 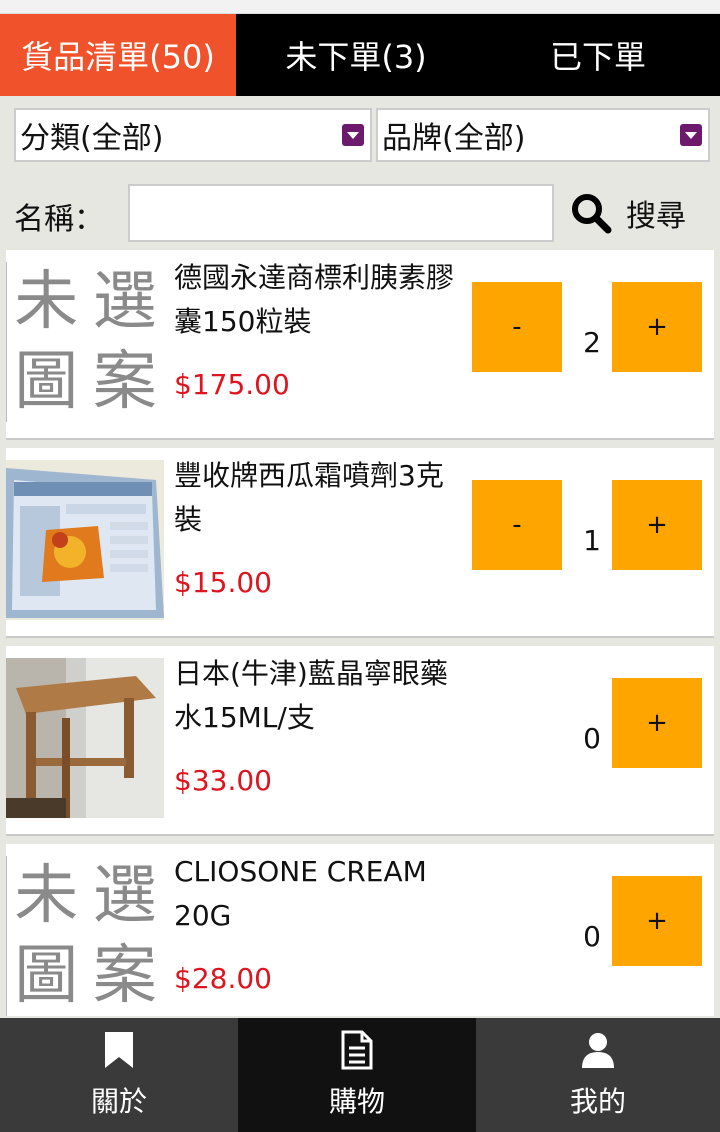 What do you see at coordinates (356, 55) in the screenshot?
I see `tab-not-ordered: 未下單(3)` at bounding box center [356, 55].